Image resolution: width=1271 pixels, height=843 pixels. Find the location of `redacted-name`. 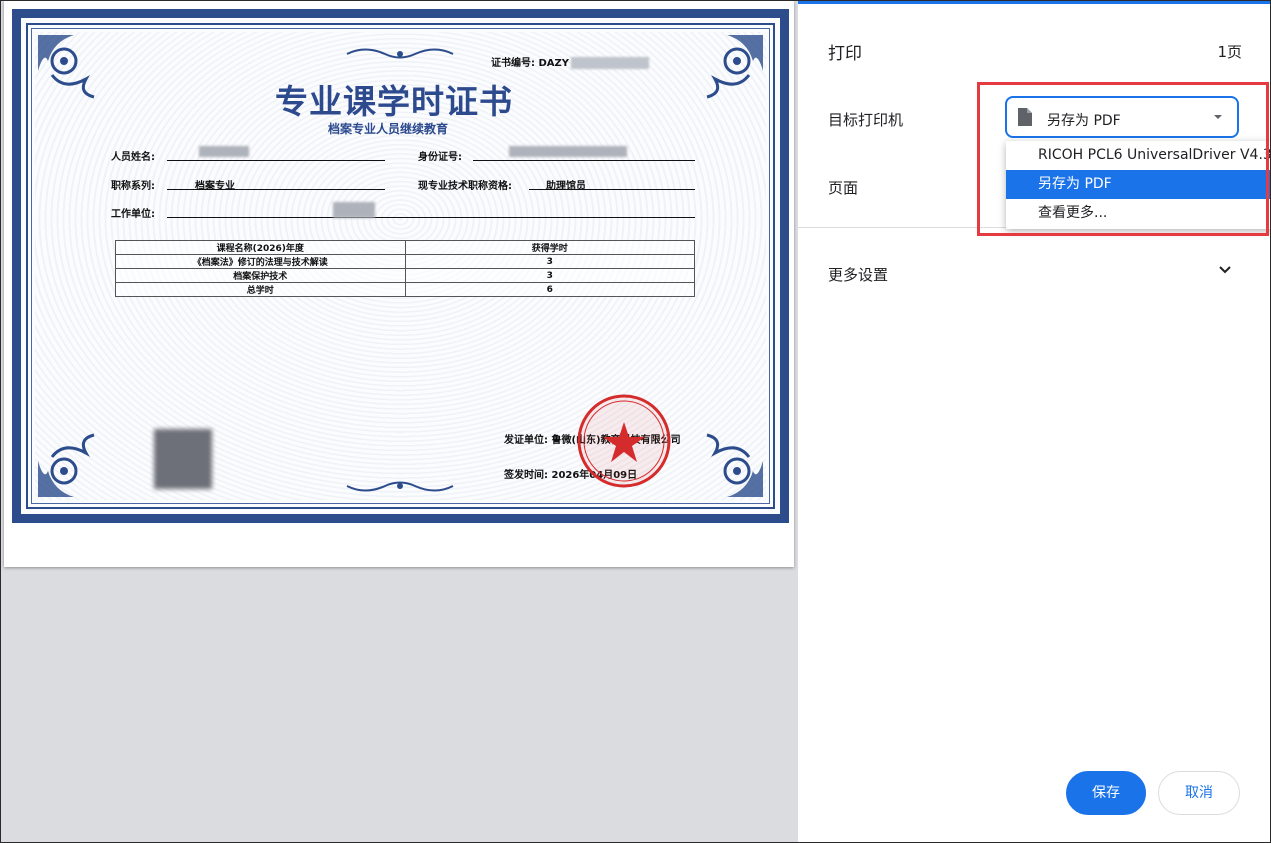

redacted-name is located at coordinates (224, 151).